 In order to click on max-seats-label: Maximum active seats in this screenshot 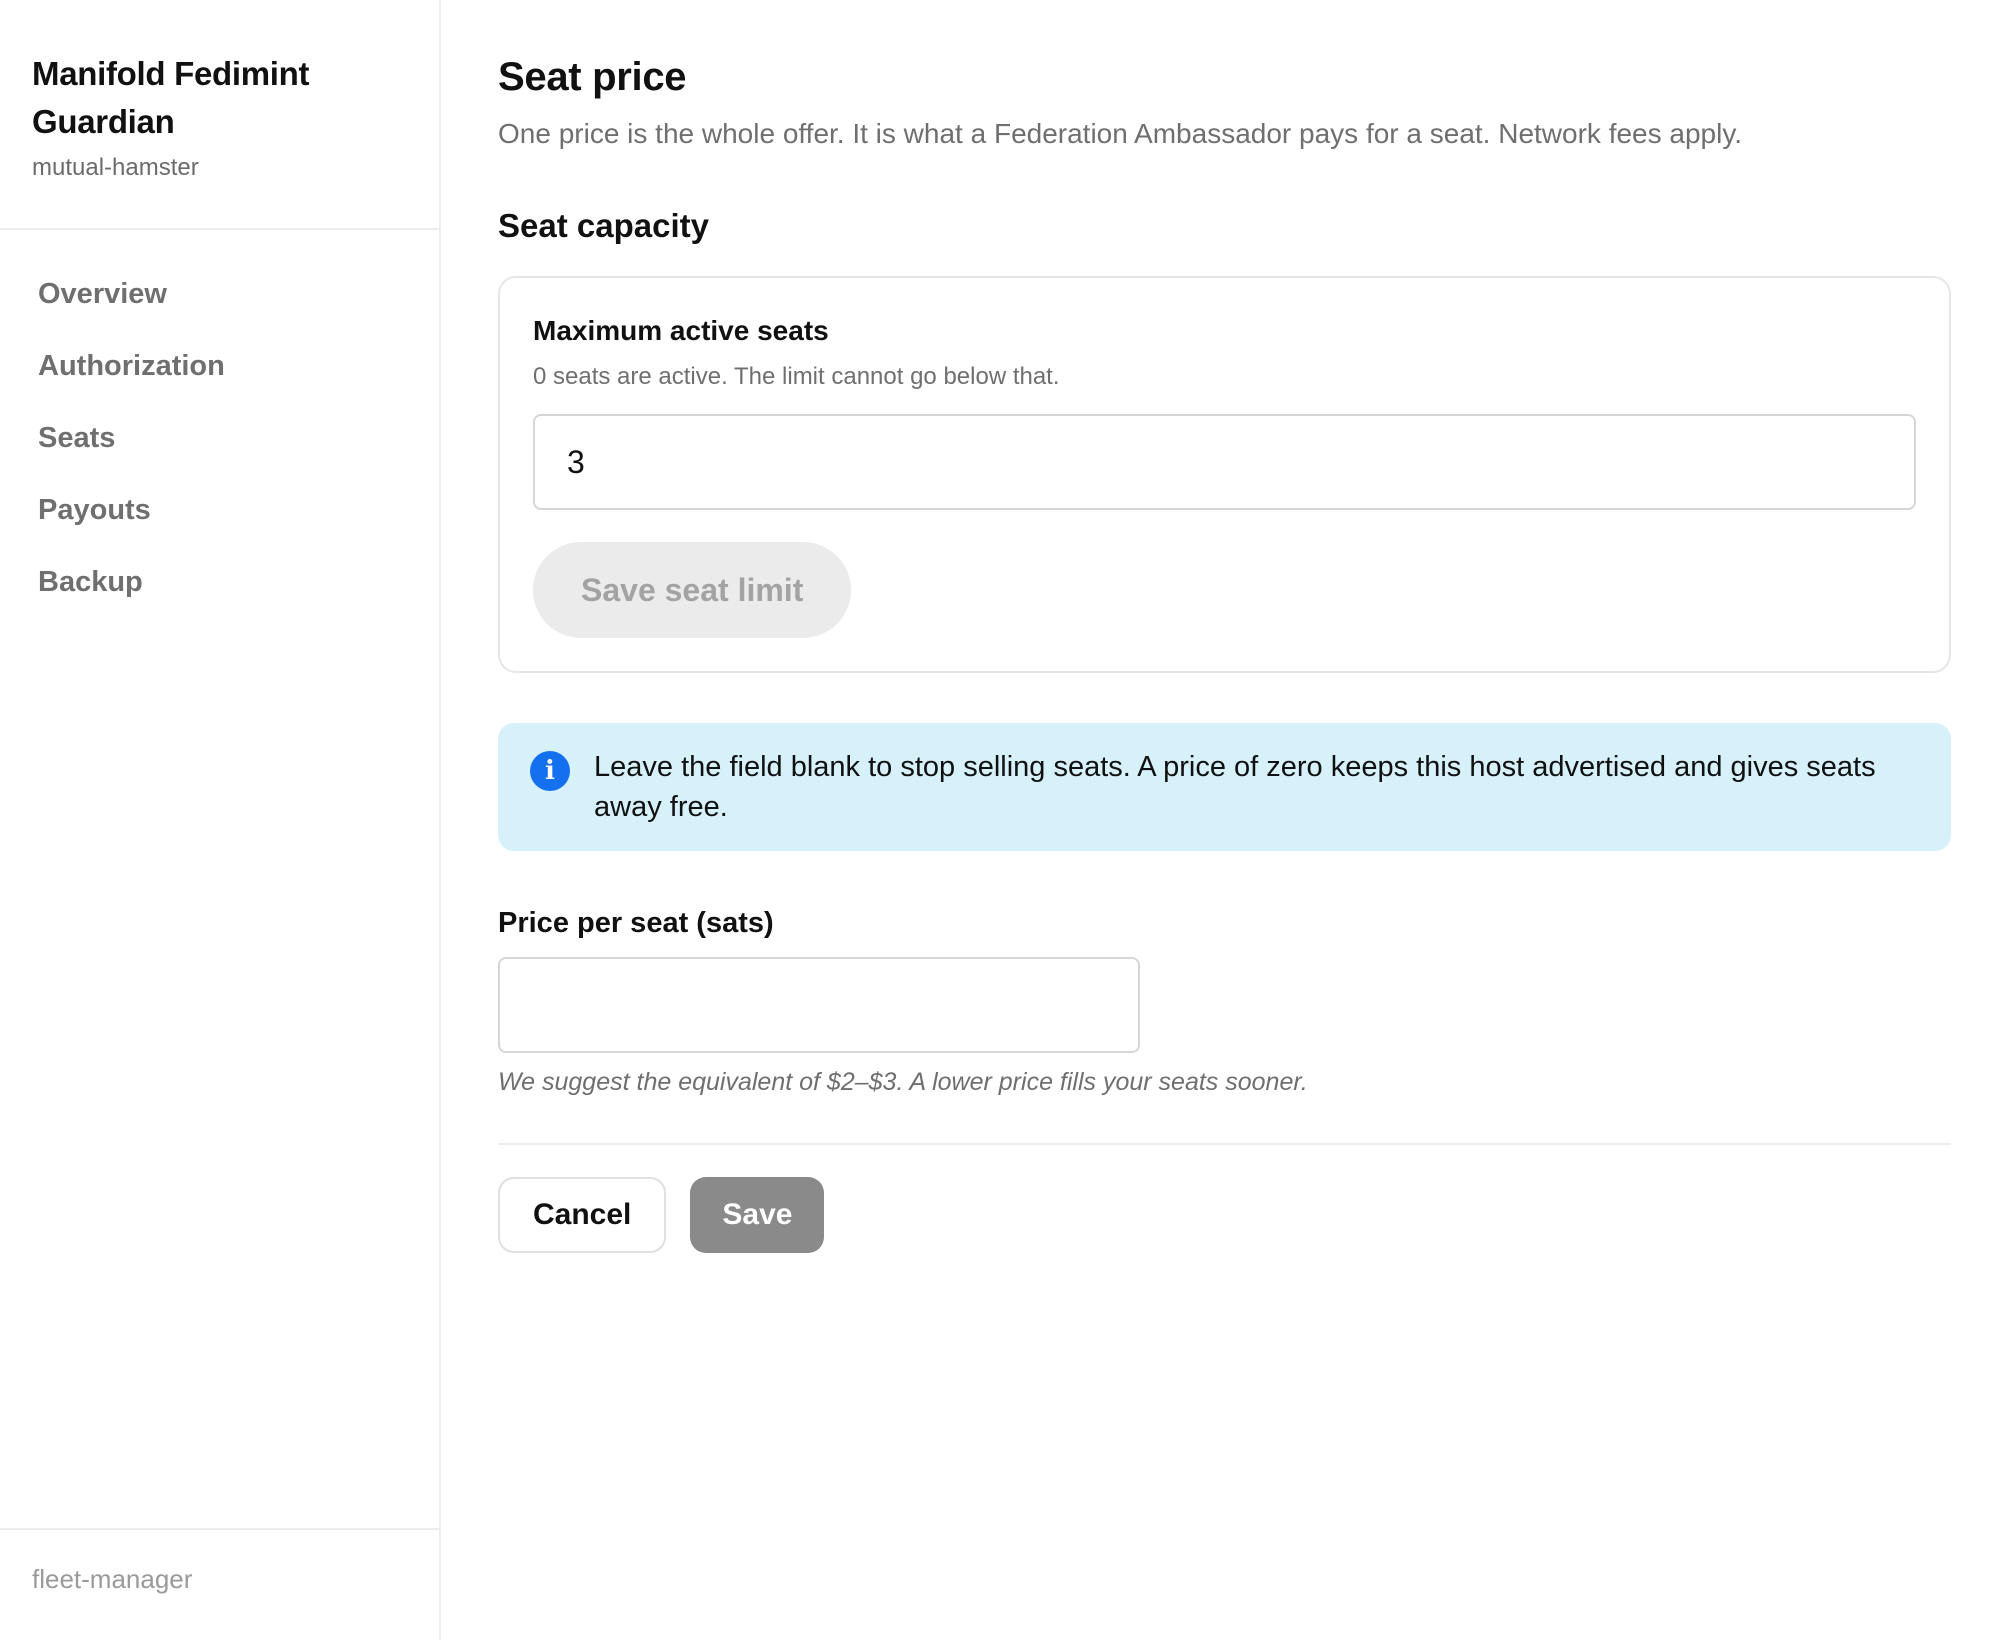, I will do `click(681, 330)`.